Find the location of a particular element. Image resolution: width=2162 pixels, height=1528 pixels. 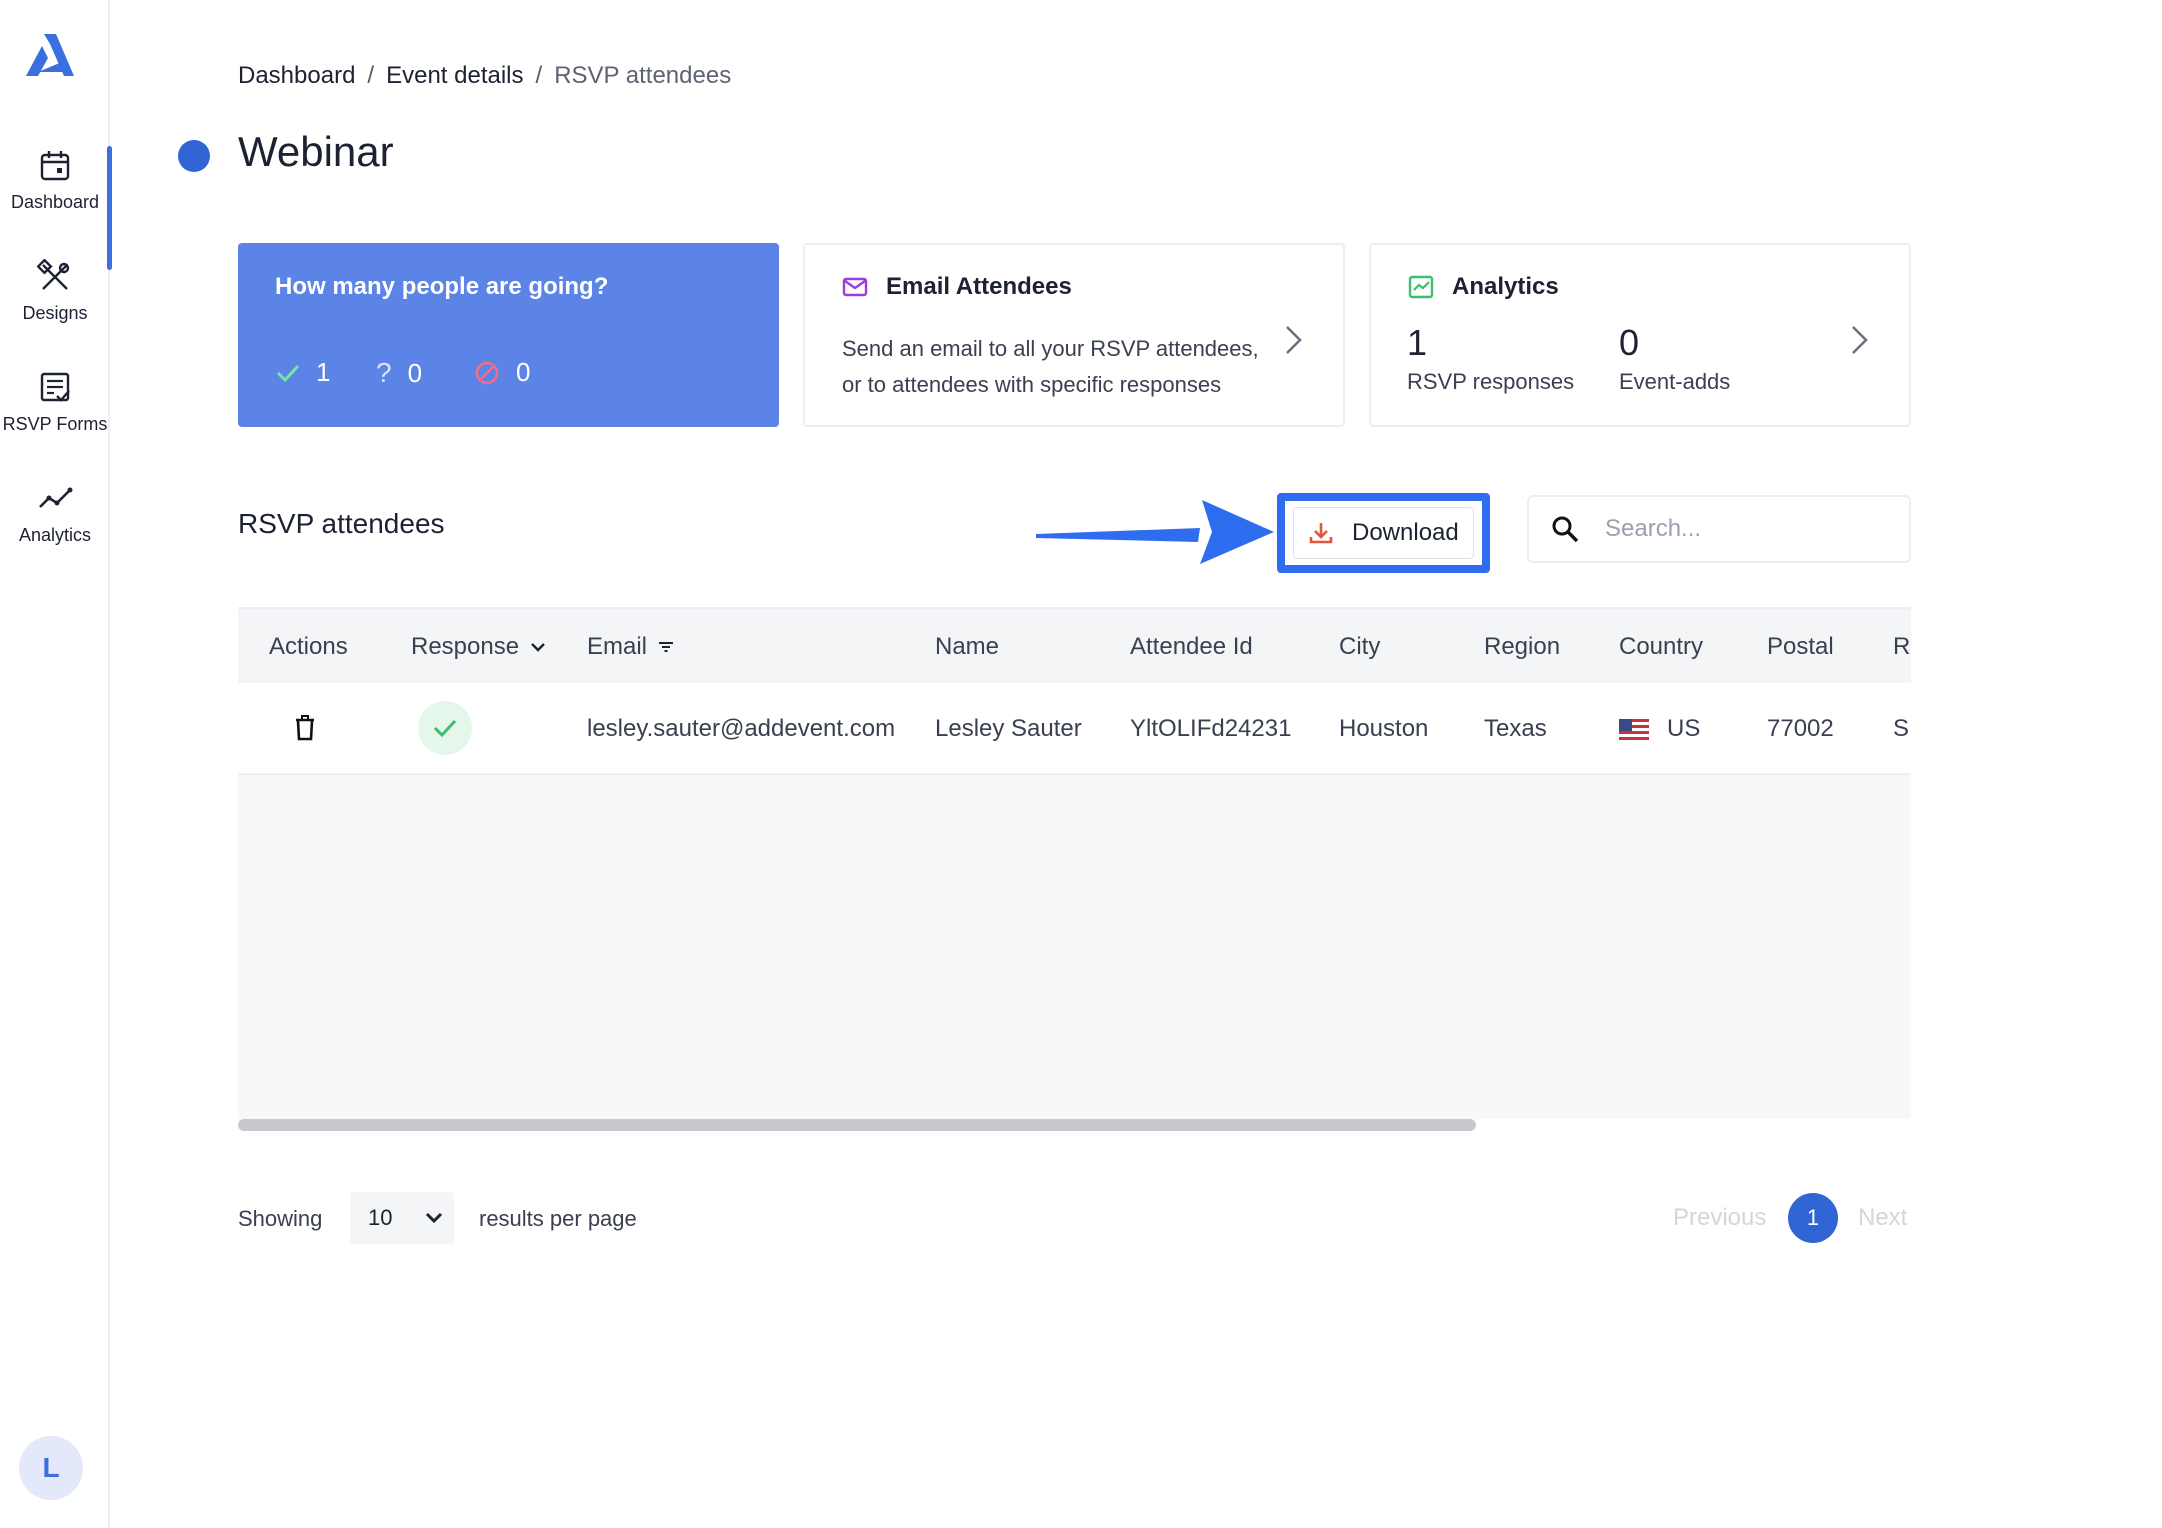

column-attendee-id: Attendee Id is located at coordinates (1191, 646).